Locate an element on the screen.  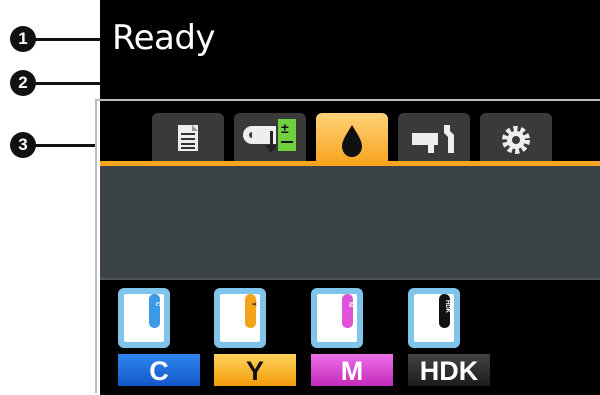
print-queue-icon is located at coordinates (188, 138).